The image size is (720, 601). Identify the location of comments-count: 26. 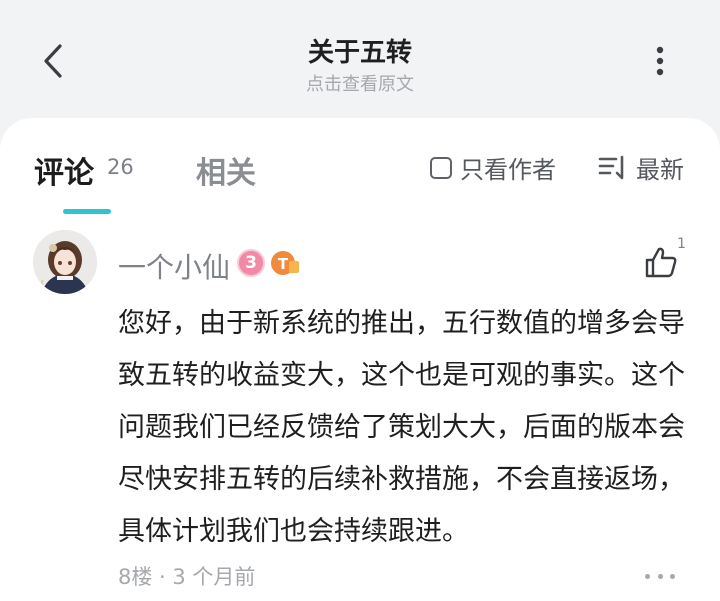
(120, 167).